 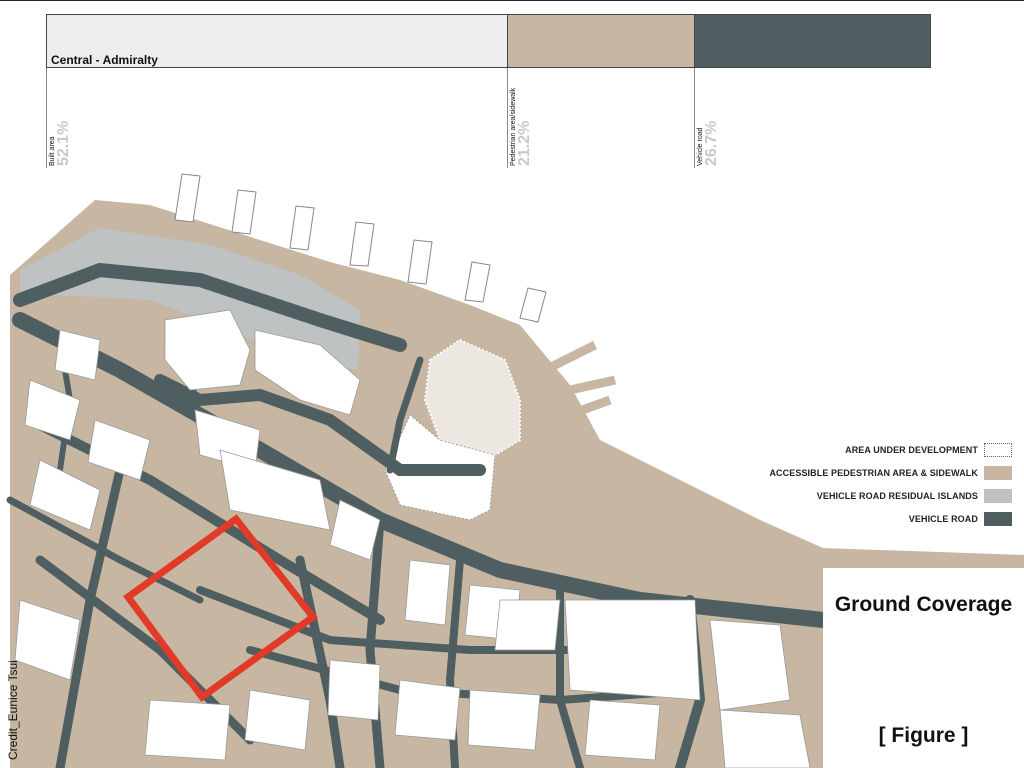 I want to click on legend-label: VEHICLE ROAD, so click(x=943, y=518).